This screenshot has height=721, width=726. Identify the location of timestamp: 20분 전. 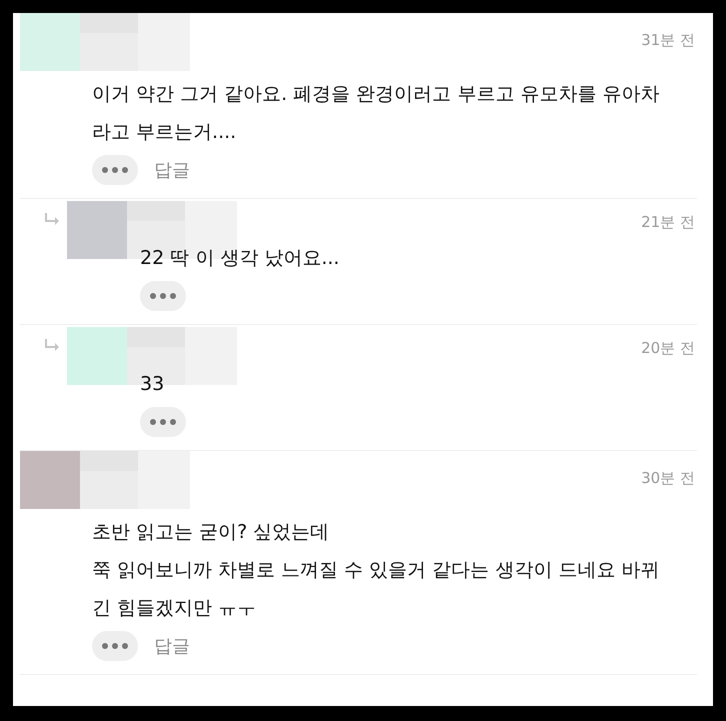
(668, 348).